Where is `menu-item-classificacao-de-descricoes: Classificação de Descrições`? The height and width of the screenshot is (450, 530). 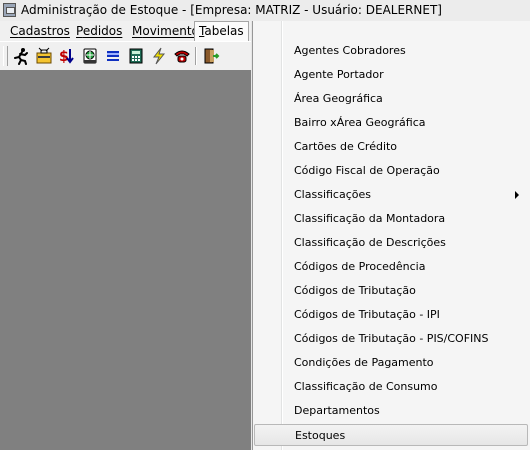
menu-item-classificacao-de-descricoes: Classificação de Descrições is located at coordinates (391, 243).